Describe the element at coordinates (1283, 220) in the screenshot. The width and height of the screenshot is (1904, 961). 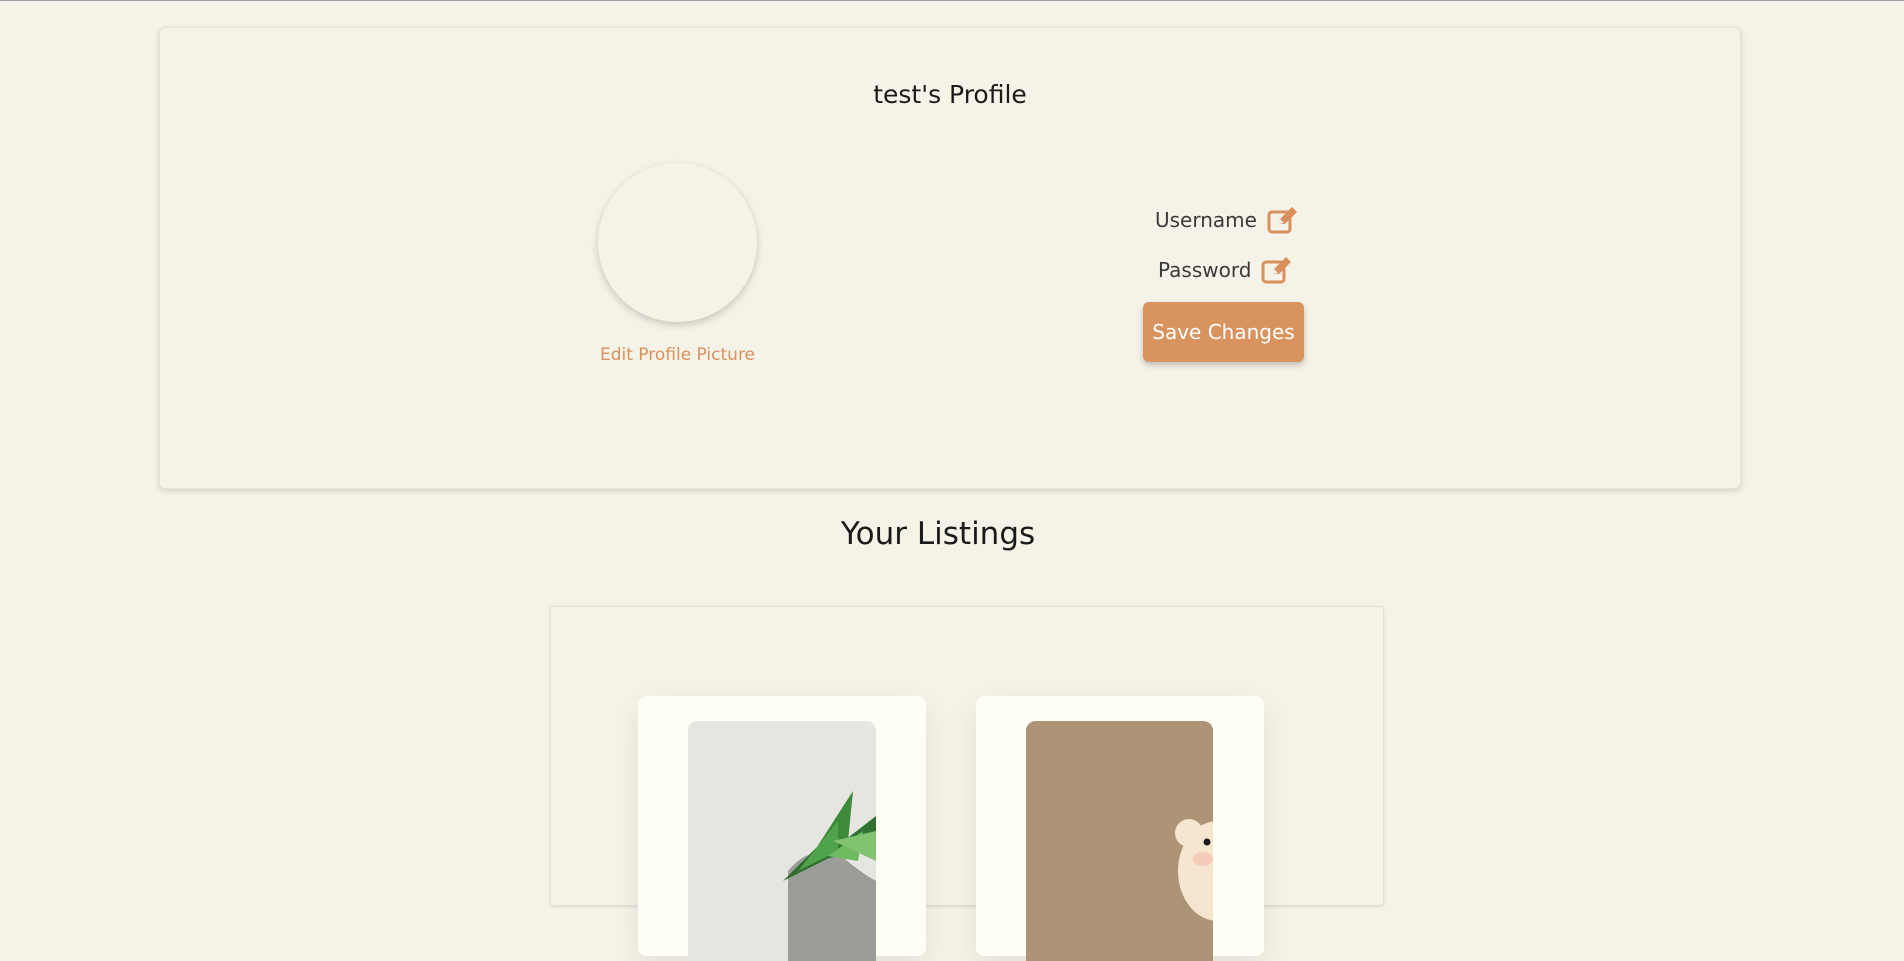
I see `edit-username-icon` at that location.